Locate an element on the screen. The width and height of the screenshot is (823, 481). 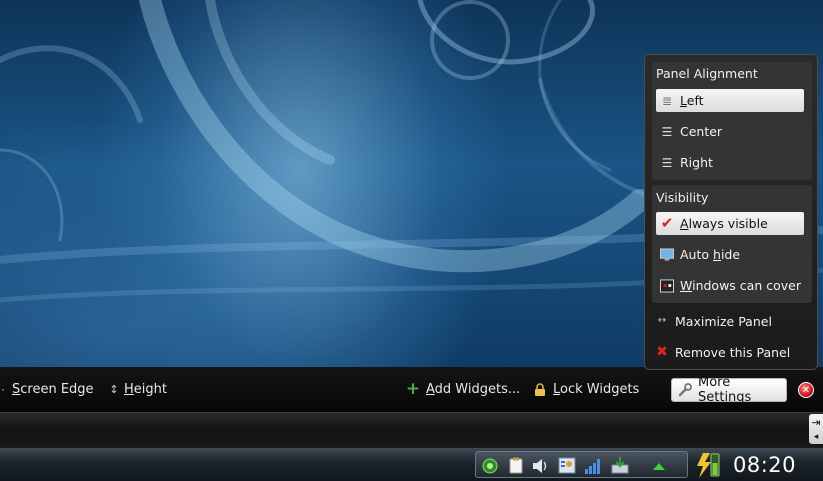
lock-widgets-mnemonic: L is located at coordinates (557, 389).